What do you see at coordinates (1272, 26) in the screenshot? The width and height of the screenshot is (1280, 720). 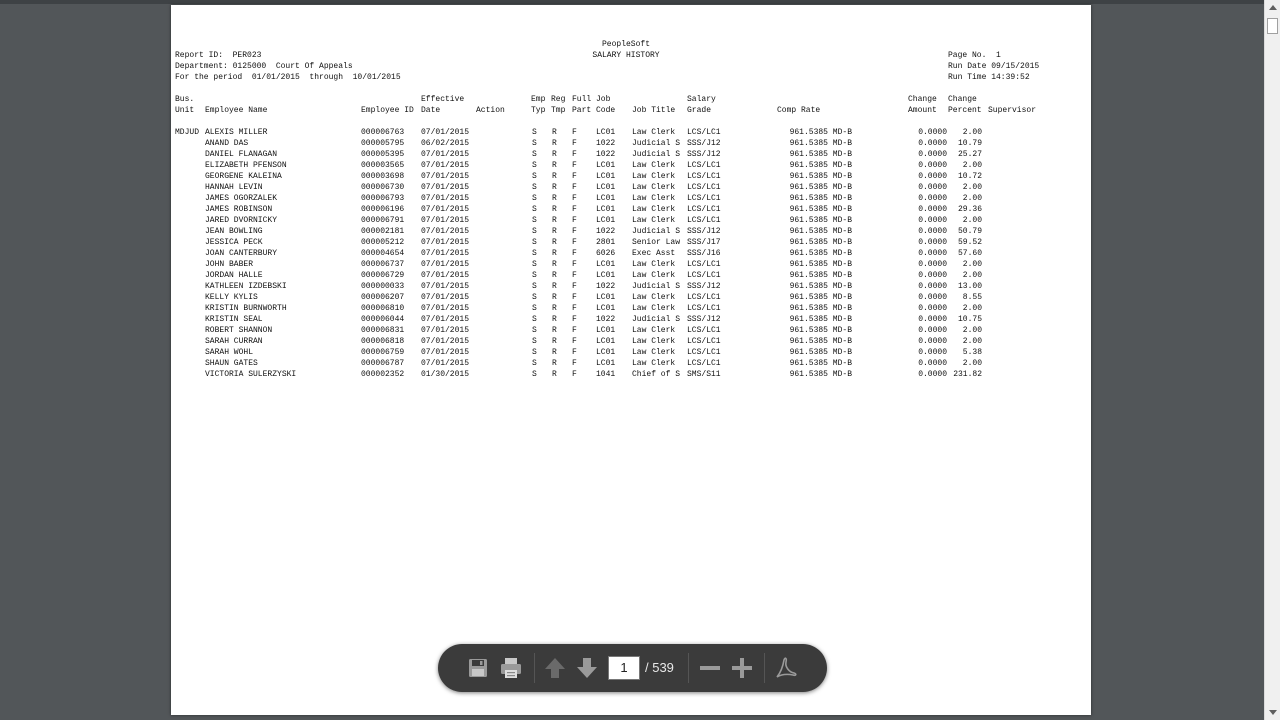 I see `scrollbar-thumb` at bounding box center [1272, 26].